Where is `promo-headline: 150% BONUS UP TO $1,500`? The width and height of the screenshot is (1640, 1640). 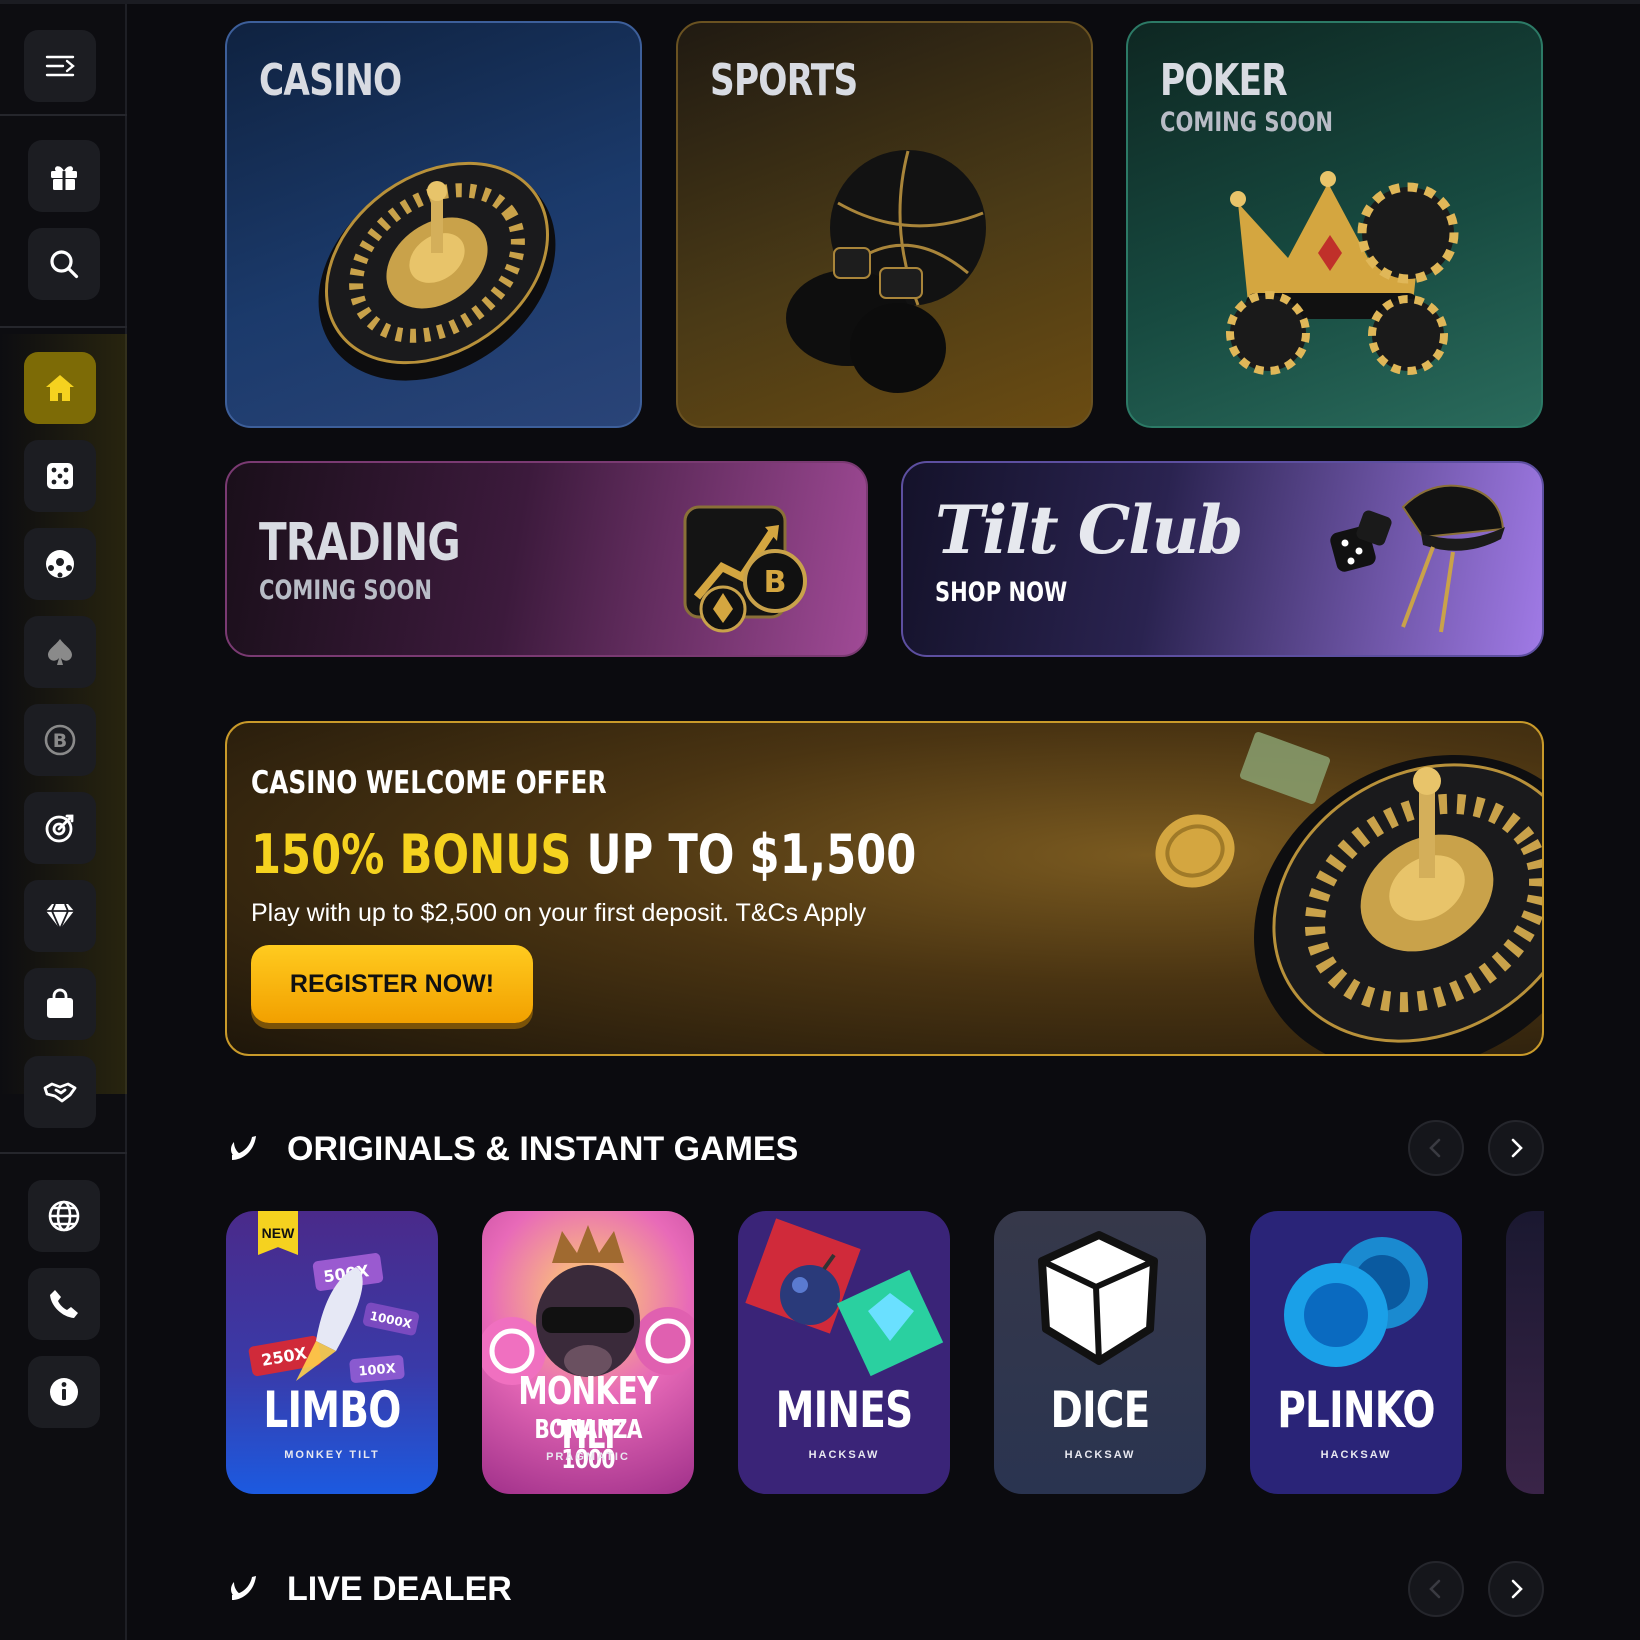 promo-headline: 150% BONUS UP TO $1,500 is located at coordinates (583, 854).